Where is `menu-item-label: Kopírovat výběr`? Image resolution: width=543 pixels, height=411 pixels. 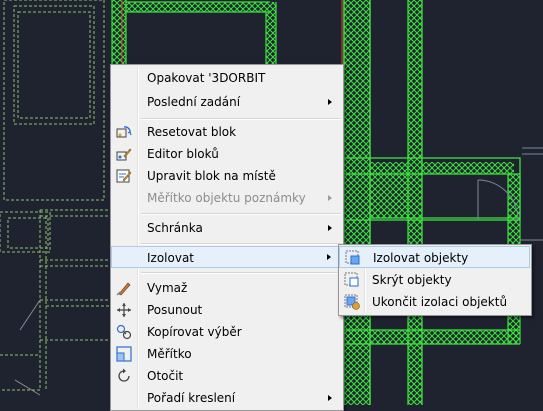
menu-item-label: Kopírovat výběr is located at coordinates (194, 332).